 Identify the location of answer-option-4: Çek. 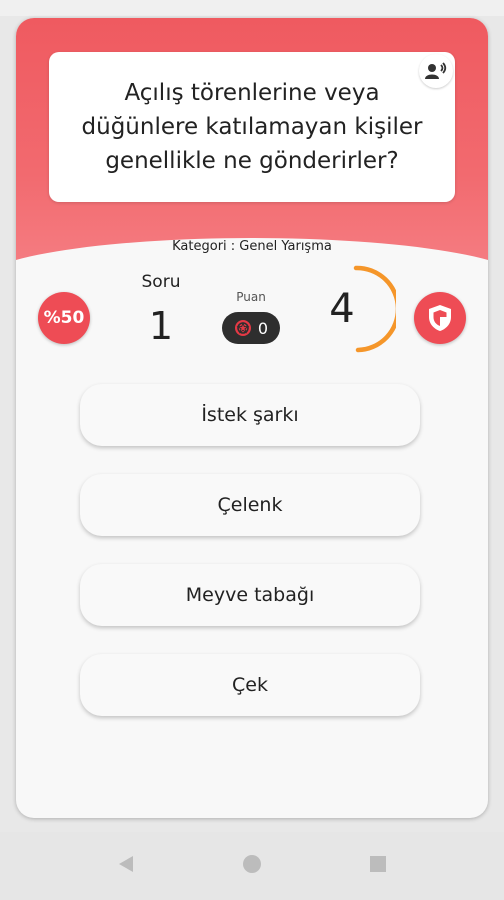
(250, 685).